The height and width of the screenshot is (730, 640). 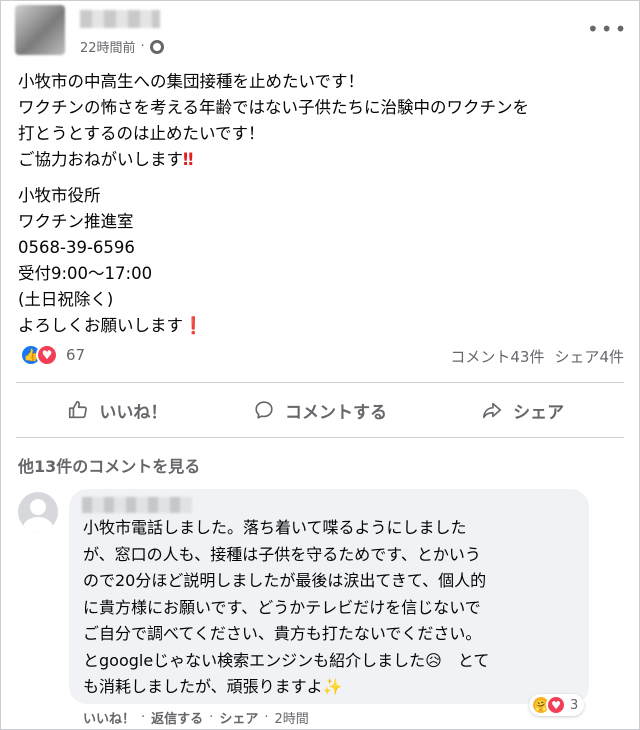 I want to click on double-exclamation-icon: ‼, so click(x=188, y=159).